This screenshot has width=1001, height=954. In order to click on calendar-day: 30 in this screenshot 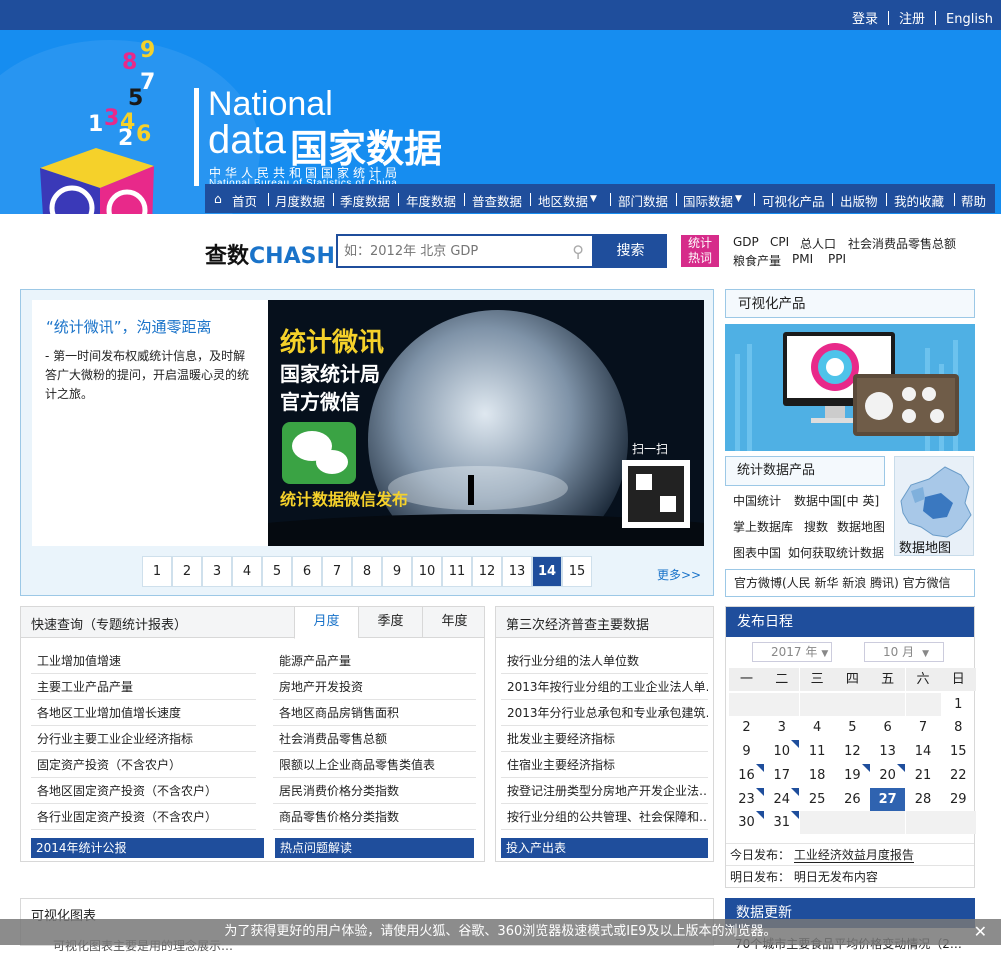, I will do `click(746, 822)`.